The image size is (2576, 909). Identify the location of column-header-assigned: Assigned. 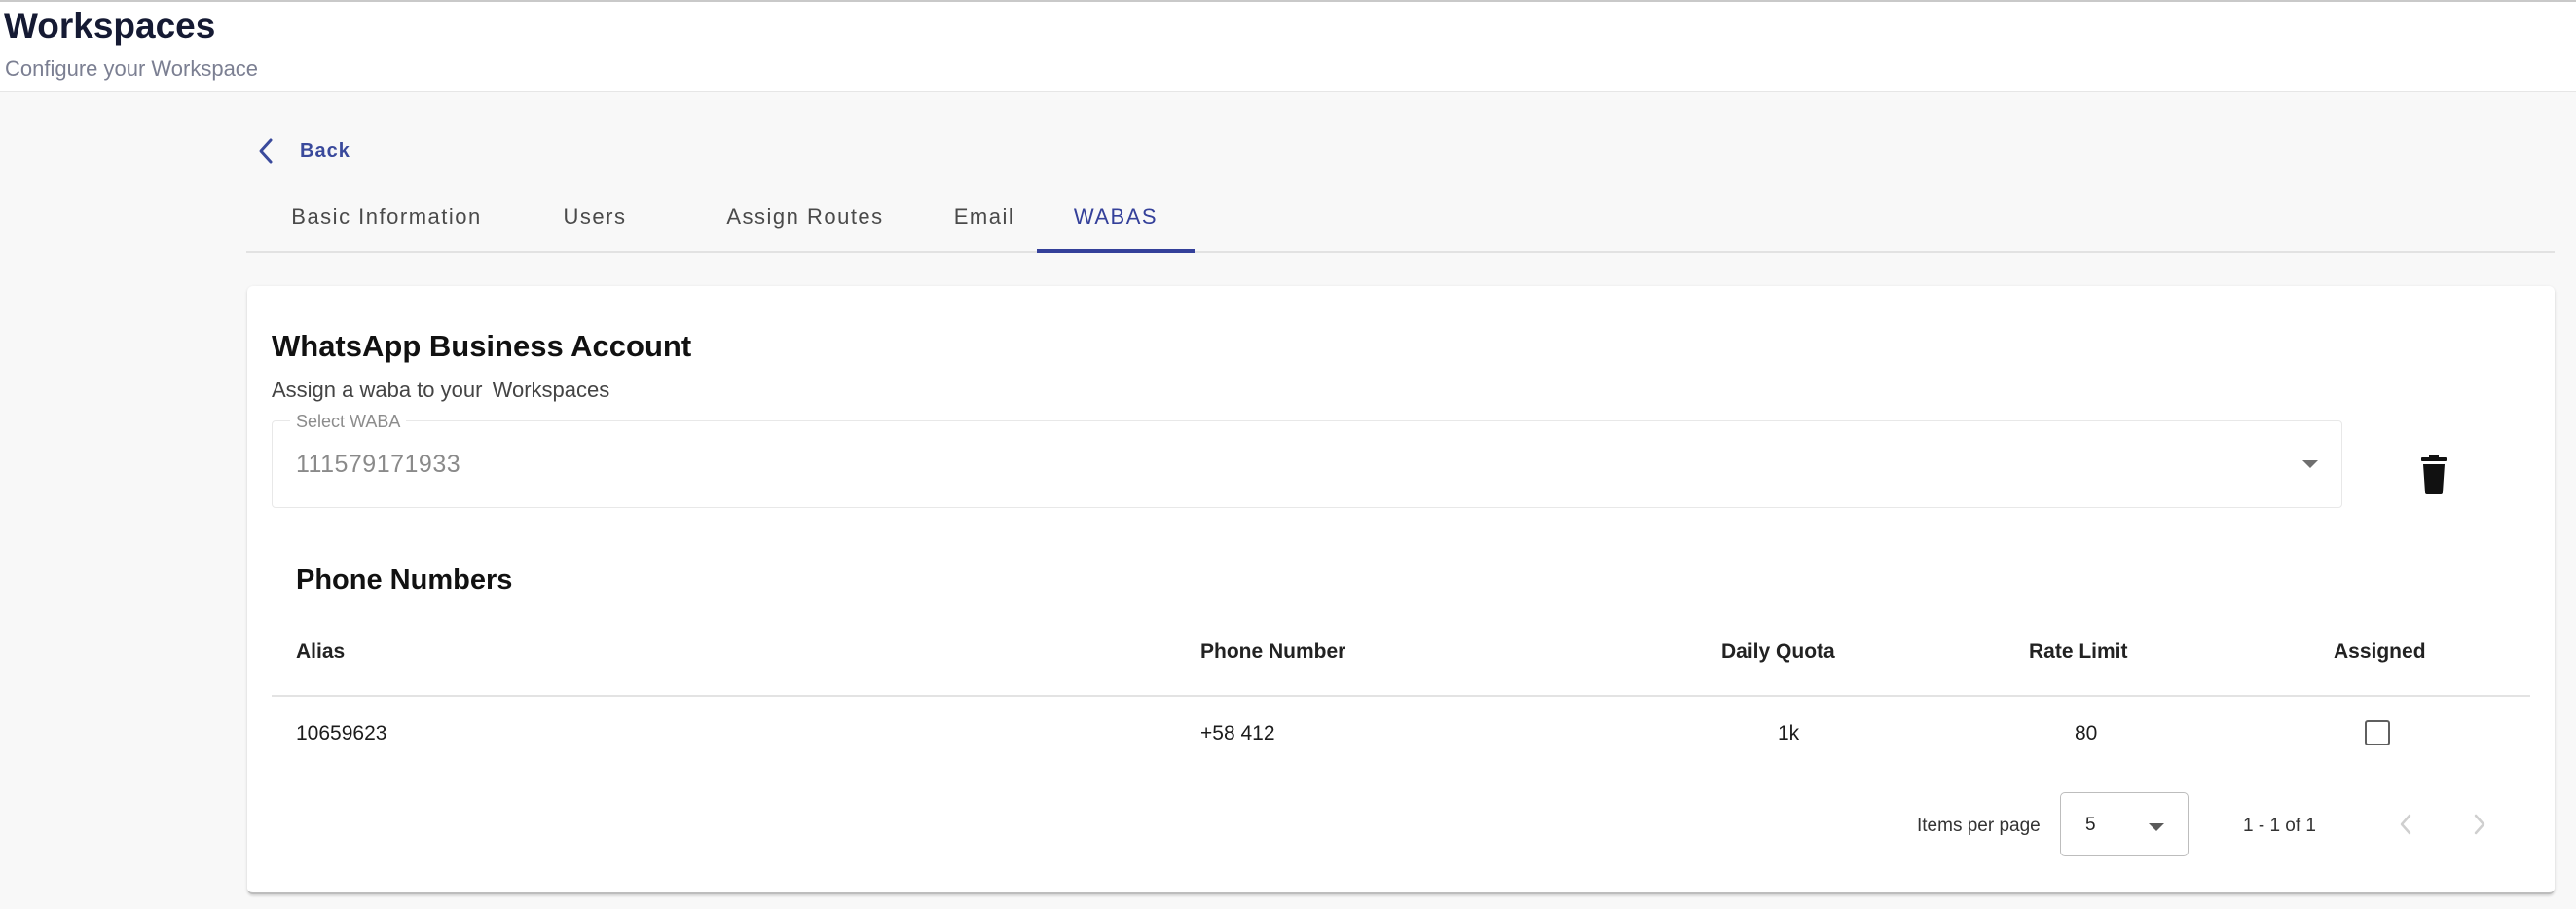
(2380, 651).